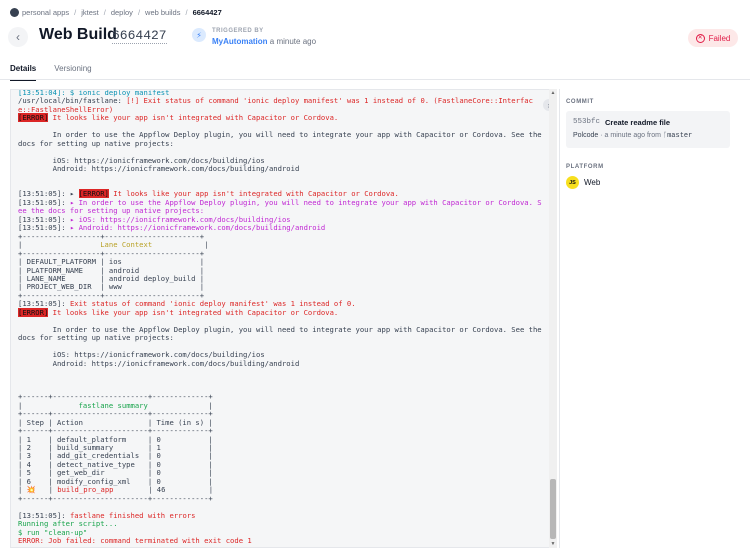  I want to click on breadcrumb-current: 6664427, so click(207, 12).